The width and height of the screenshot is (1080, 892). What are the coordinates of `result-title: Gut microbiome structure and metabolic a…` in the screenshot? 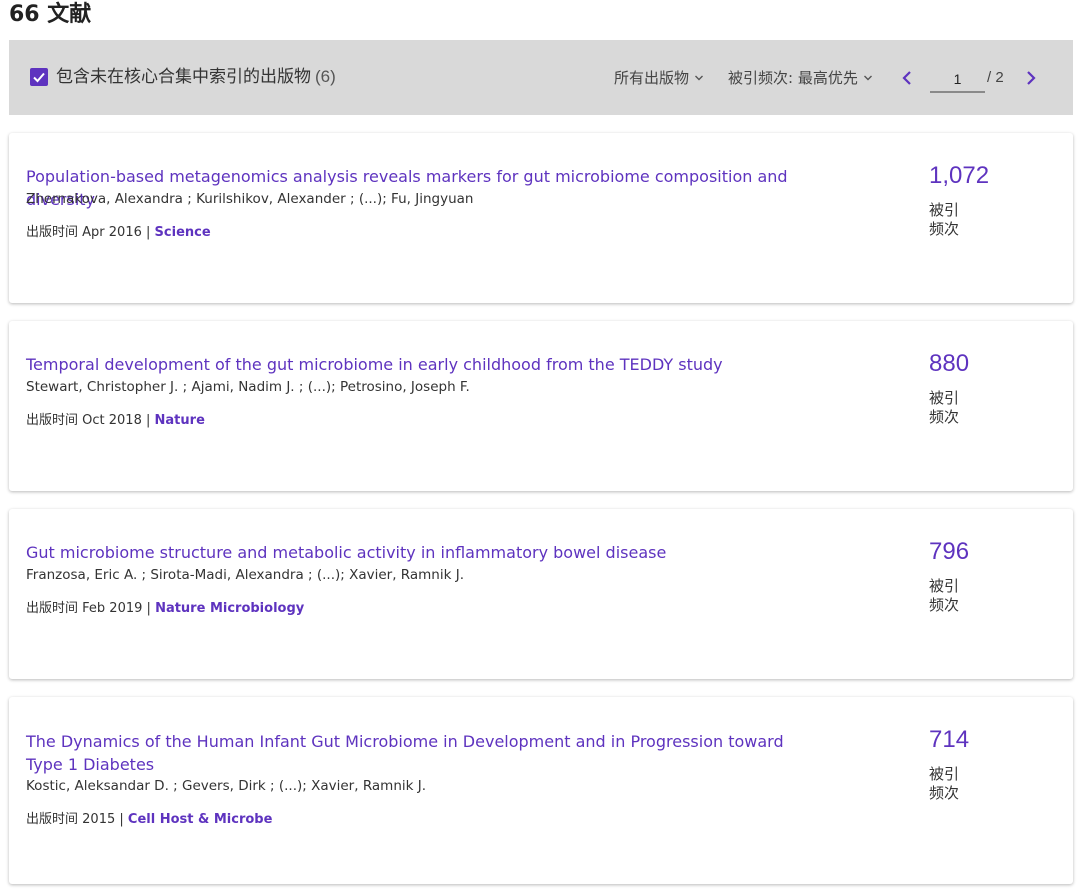 It's located at (413, 552).